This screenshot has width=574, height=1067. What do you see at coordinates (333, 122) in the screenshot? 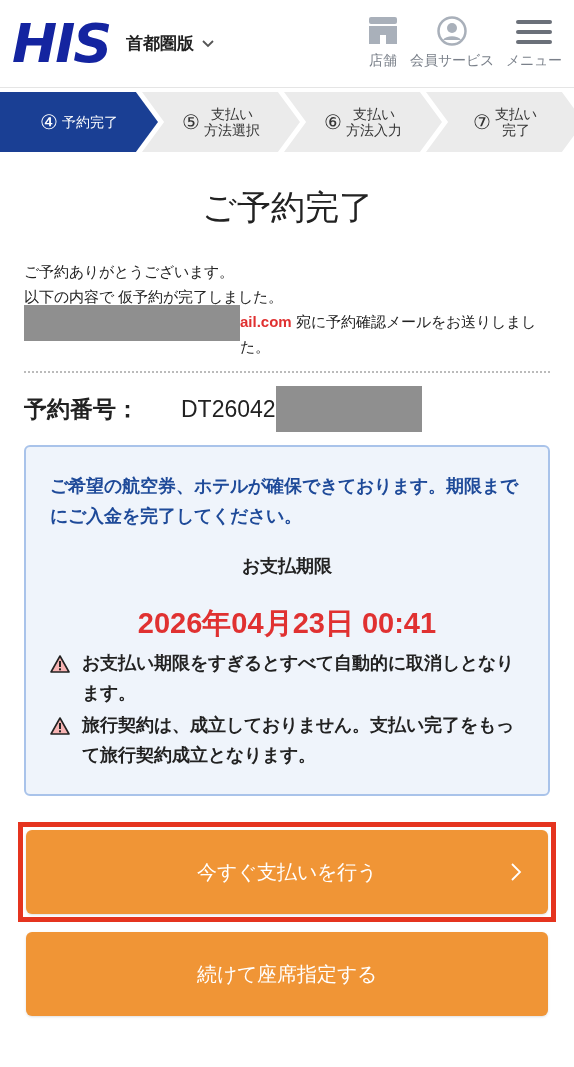
I see `step-number: ⑥` at bounding box center [333, 122].